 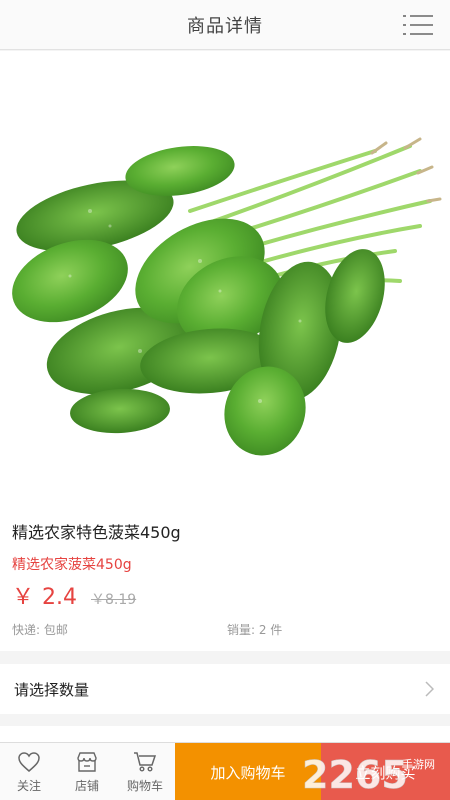 What do you see at coordinates (114, 600) in the screenshot?
I see `original-price: ￥8.19` at bounding box center [114, 600].